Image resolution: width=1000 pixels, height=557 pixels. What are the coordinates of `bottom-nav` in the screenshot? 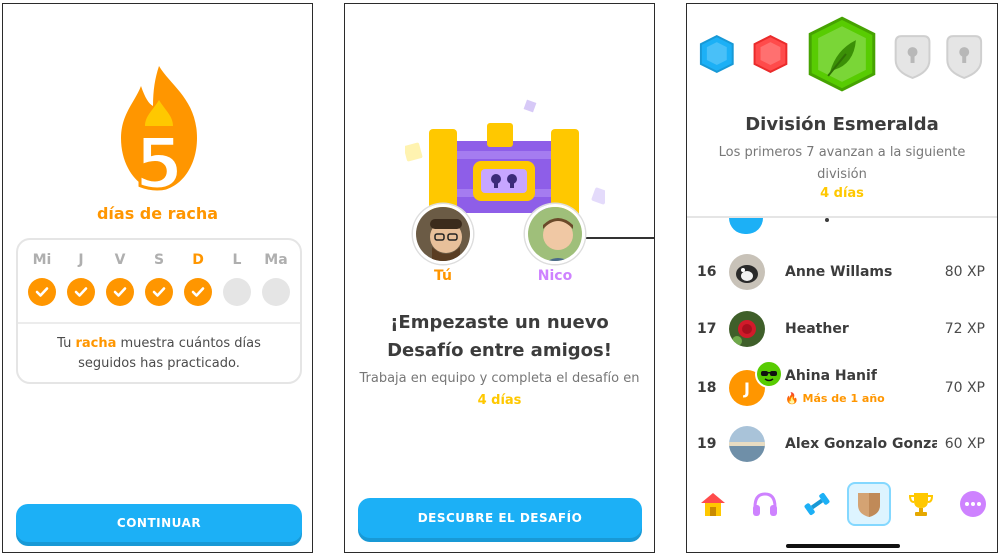 It's located at (842, 504).